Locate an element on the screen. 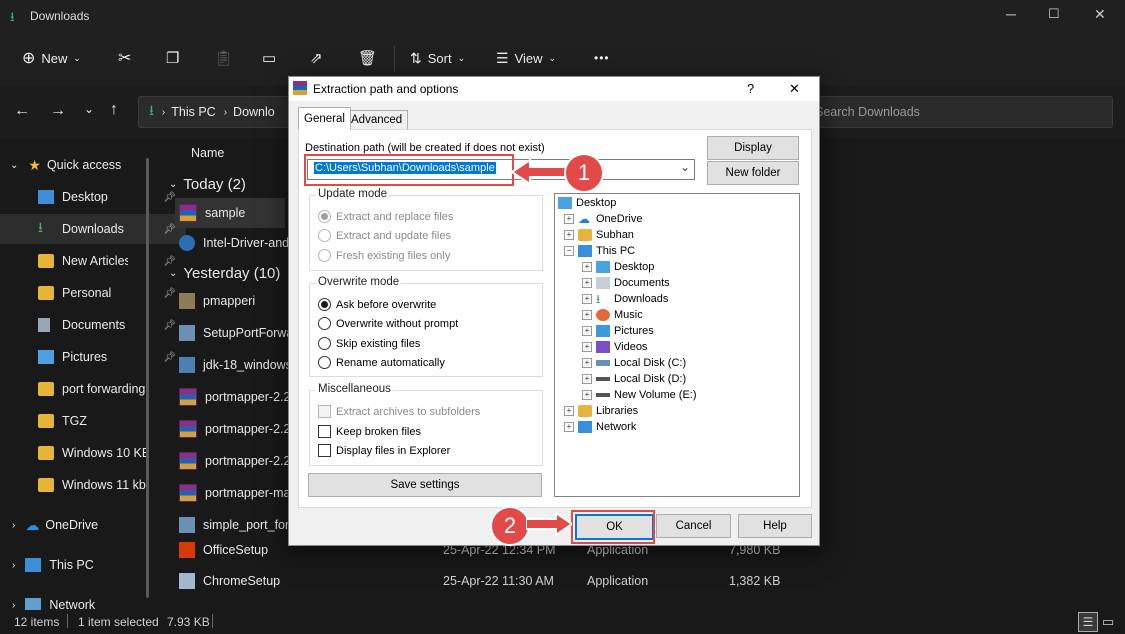 The width and height of the screenshot is (1125, 634). tree-item-videos: + Videos is located at coordinates (614, 347).